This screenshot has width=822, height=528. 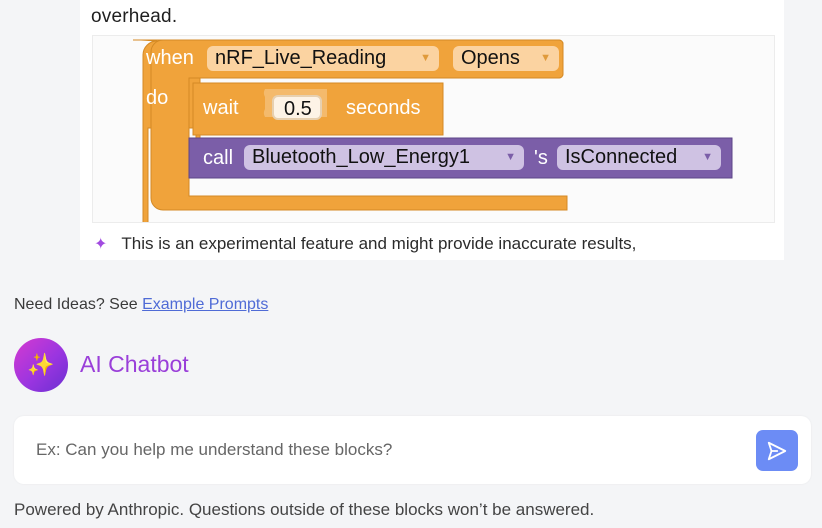 What do you see at coordinates (101, 244) in the screenshot?
I see `sparkle-icon: ✦` at bounding box center [101, 244].